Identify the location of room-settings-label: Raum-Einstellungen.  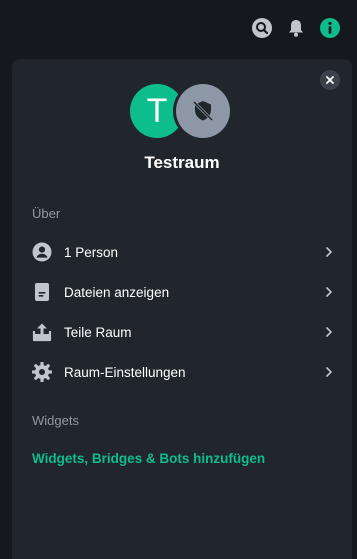
(125, 372).